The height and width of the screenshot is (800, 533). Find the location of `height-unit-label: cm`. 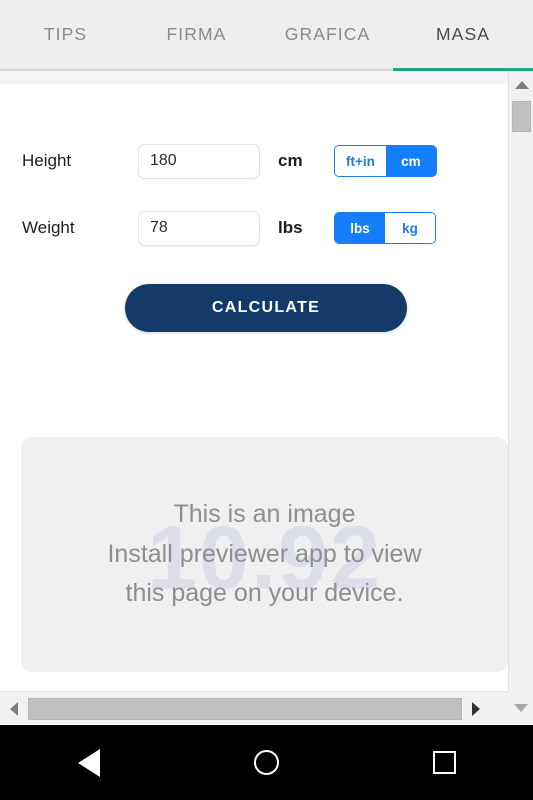

height-unit-label: cm is located at coordinates (290, 160).